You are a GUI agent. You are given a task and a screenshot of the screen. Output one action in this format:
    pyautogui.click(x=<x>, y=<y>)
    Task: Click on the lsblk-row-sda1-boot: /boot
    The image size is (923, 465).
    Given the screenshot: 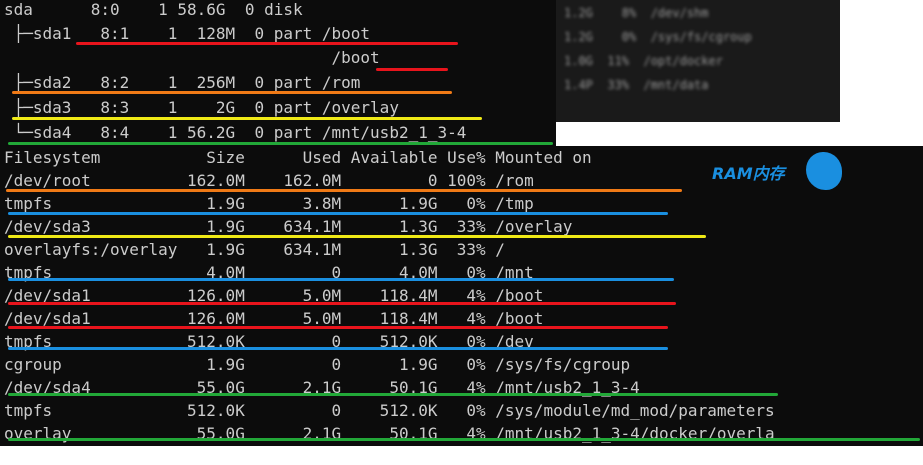 What is the action you would take?
    pyautogui.click(x=192, y=57)
    